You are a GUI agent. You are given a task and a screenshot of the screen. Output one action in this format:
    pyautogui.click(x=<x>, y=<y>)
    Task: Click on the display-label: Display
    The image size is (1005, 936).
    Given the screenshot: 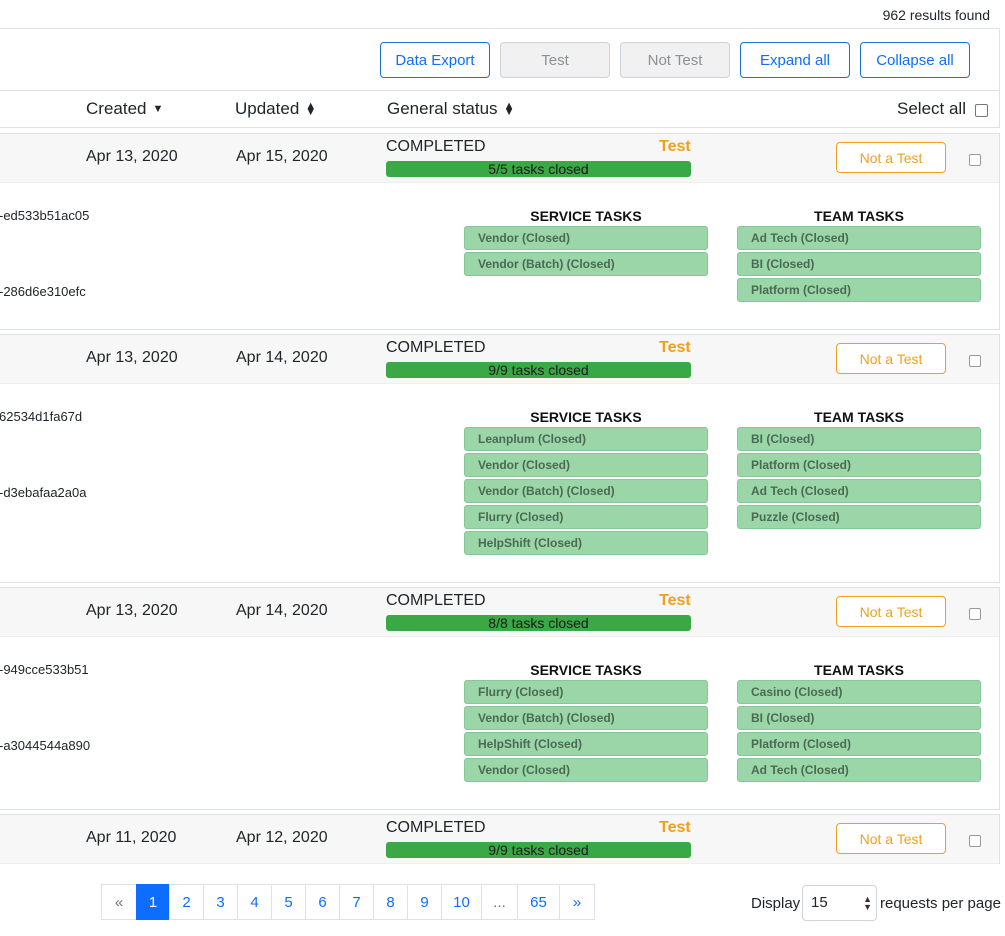 What is the action you would take?
    pyautogui.click(x=776, y=903)
    